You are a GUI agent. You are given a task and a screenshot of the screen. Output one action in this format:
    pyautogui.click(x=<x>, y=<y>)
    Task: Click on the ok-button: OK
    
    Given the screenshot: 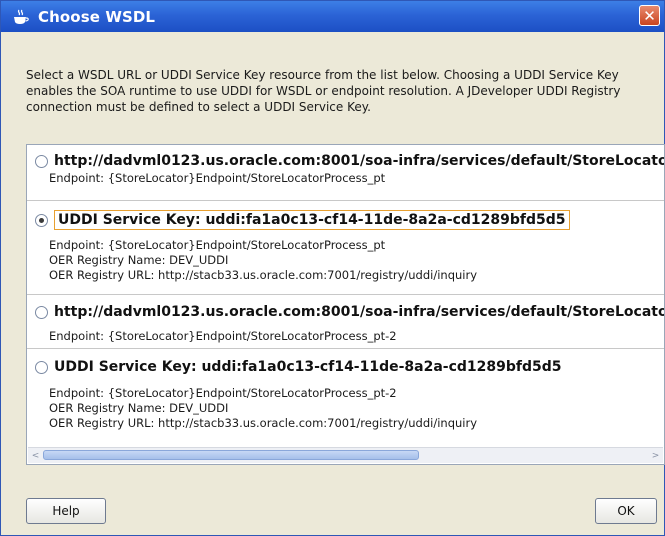 What is the action you would take?
    pyautogui.click(x=626, y=511)
    